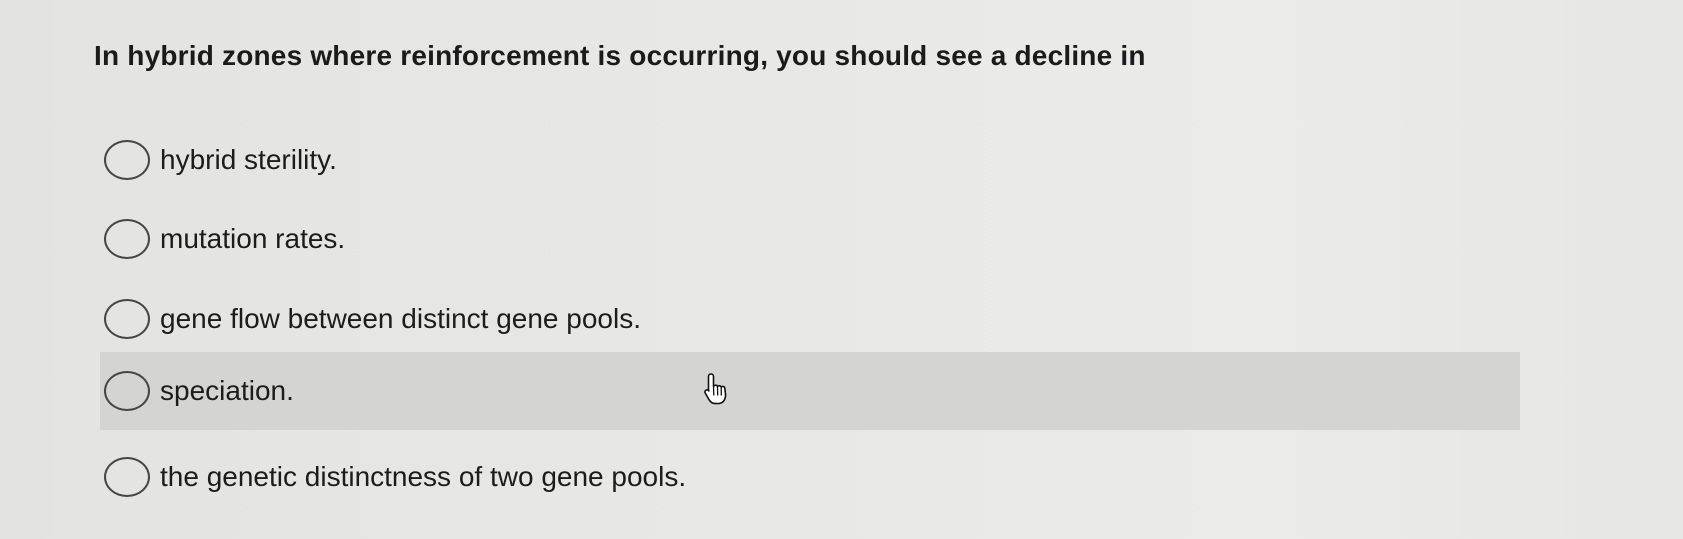  I want to click on answer-option-4: speciation., so click(810, 391).